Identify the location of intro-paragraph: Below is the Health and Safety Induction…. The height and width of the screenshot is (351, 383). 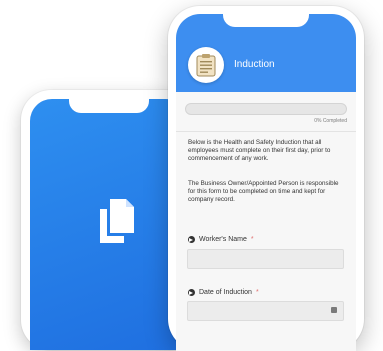
(259, 150).